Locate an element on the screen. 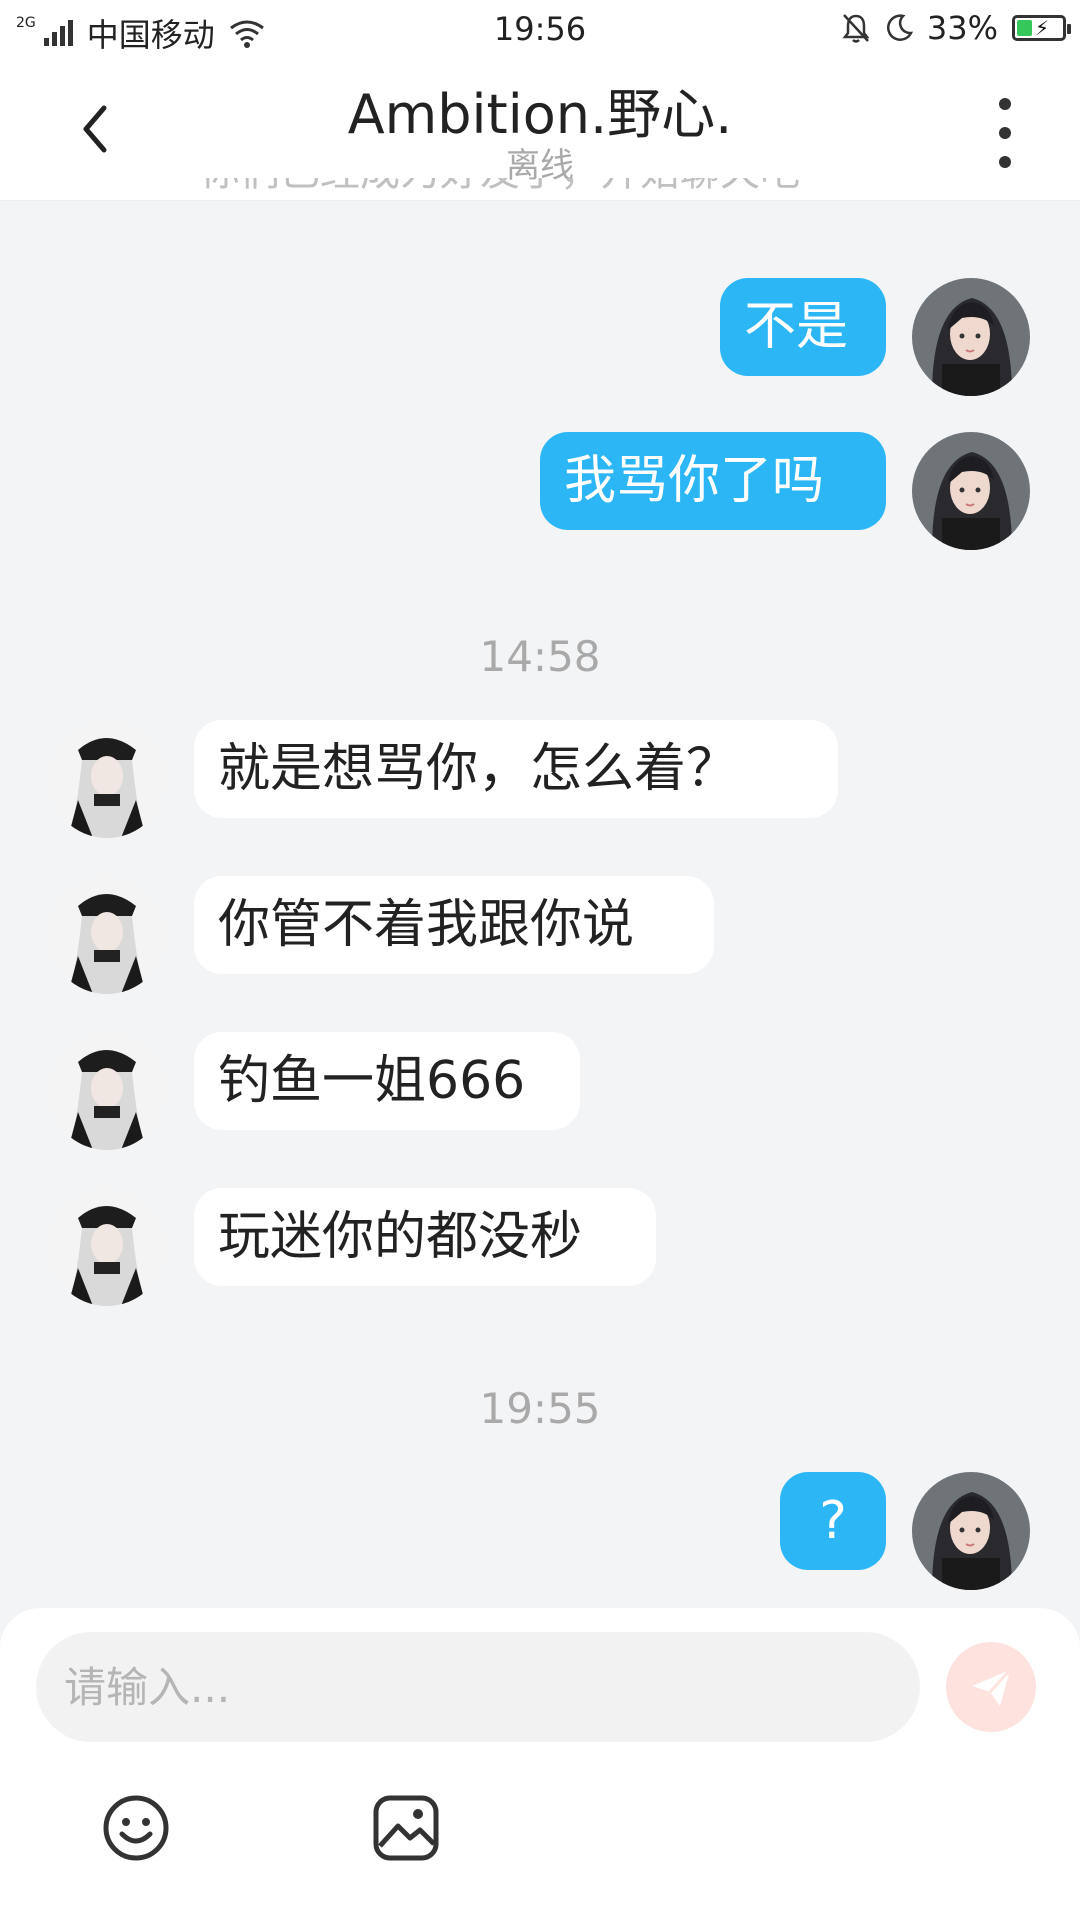 Image resolution: width=1080 pixels, height=1920 pixels. message-text: 玩迷你的都没秒 is located at coordinates (400, 1237).